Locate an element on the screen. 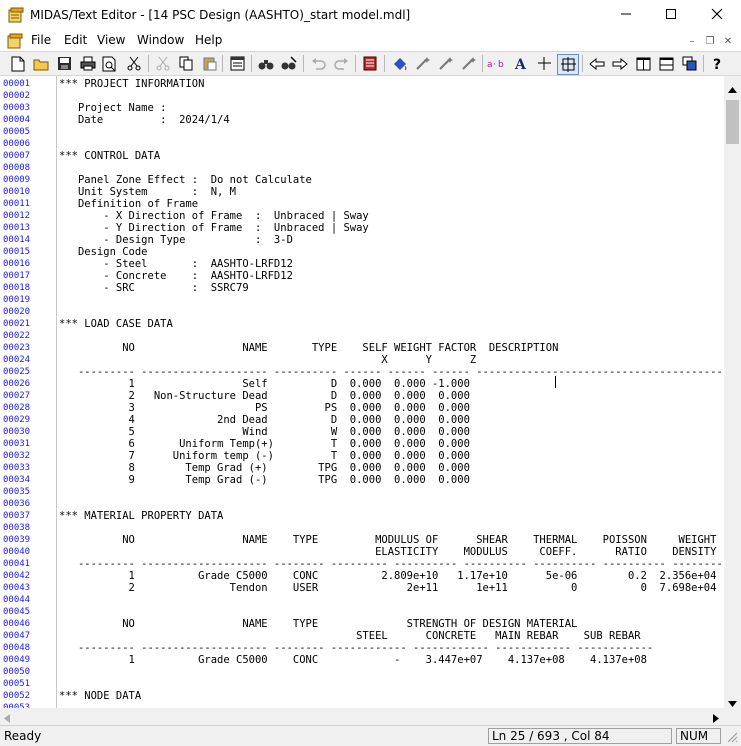  code-line: Project Name : is located at coordinates (113, 108).